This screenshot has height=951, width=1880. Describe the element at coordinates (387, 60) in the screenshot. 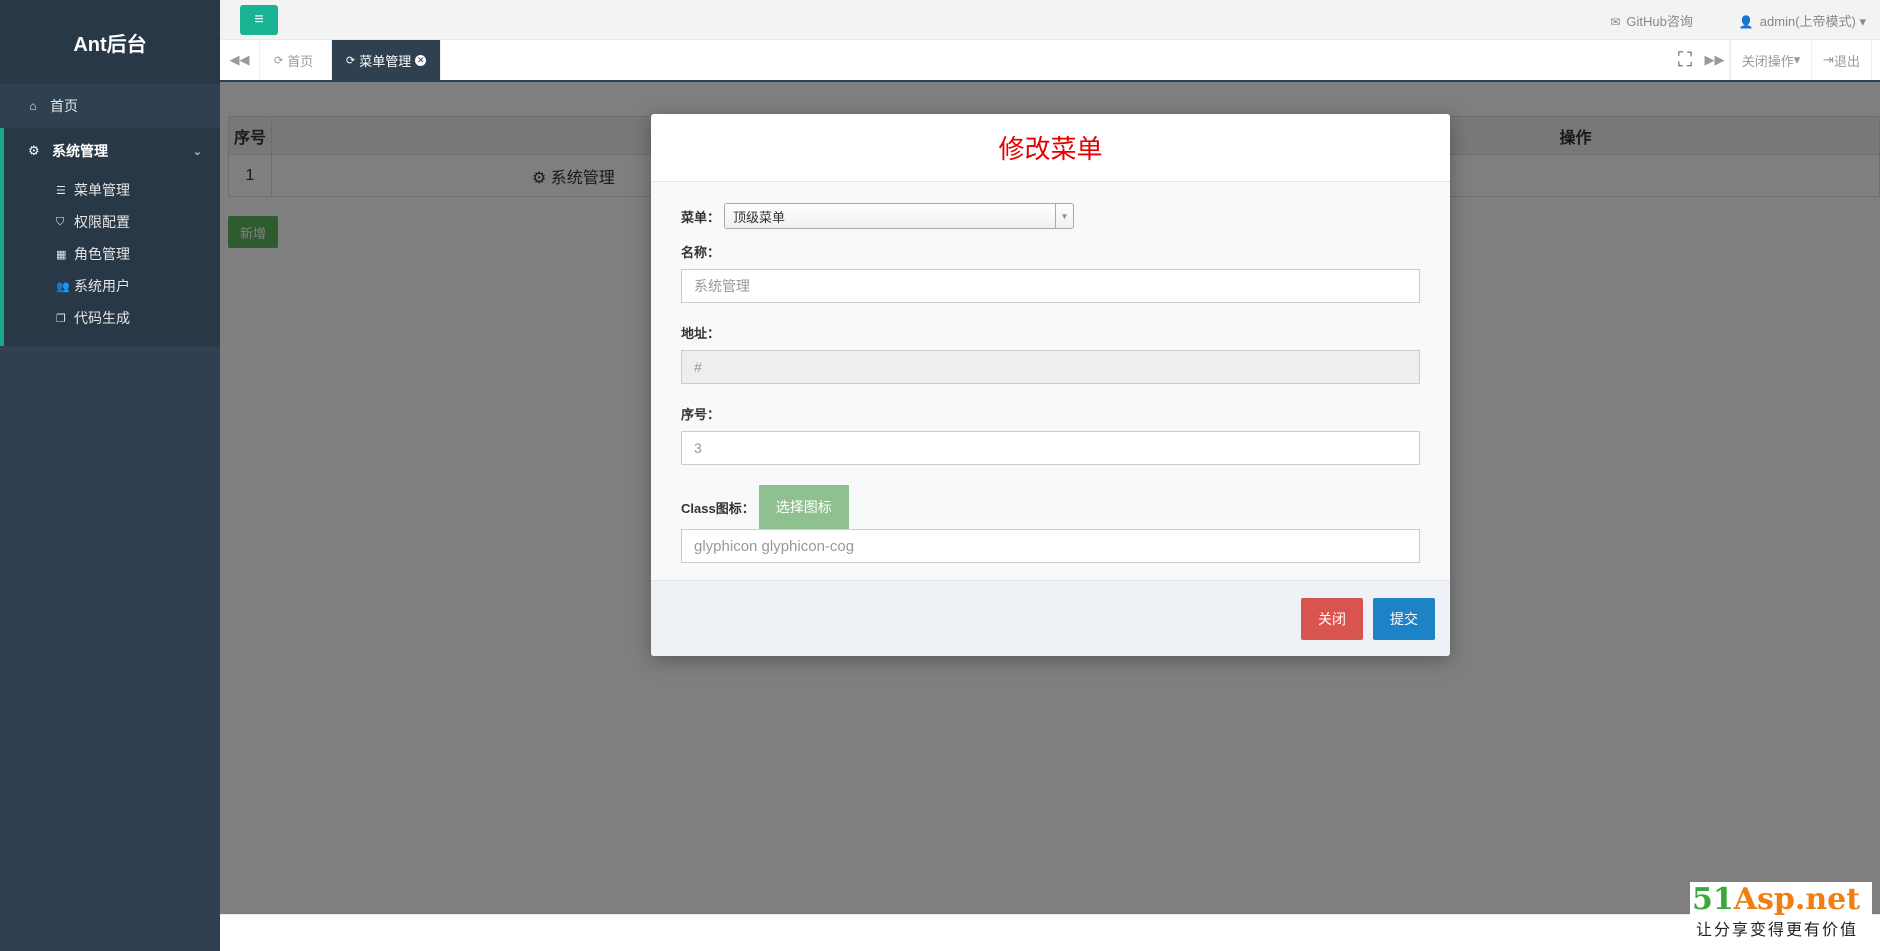

I see `tab-menu-manage: ⟳ 菜单管理 ✕` at that location.